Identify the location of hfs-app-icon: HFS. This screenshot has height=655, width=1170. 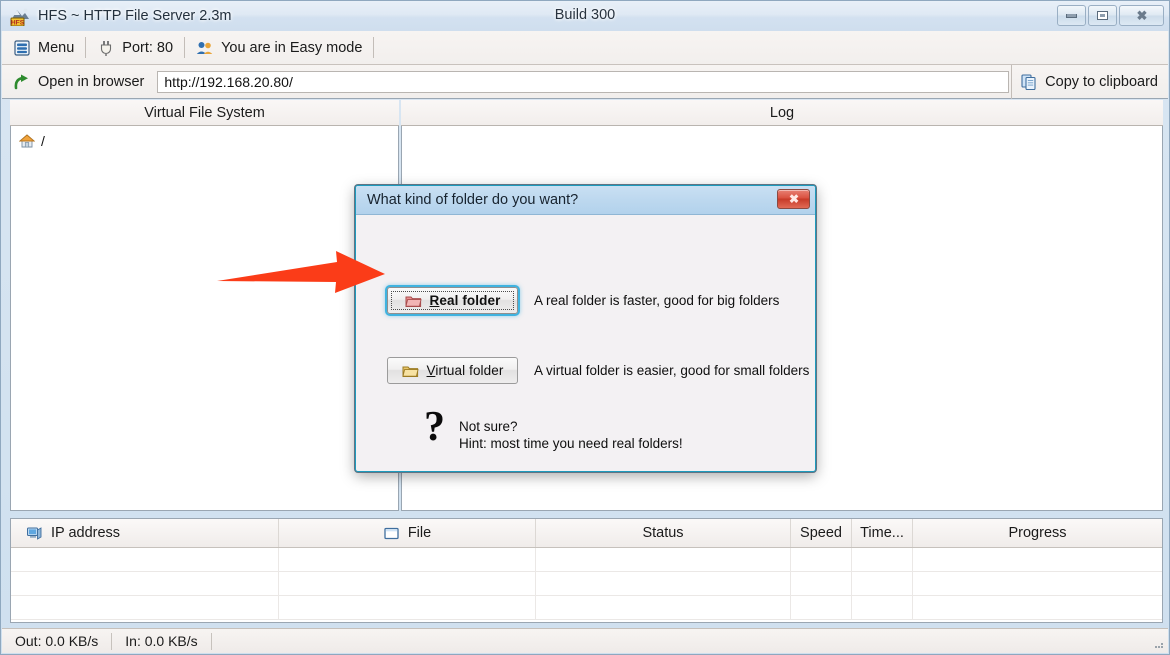
(20, 16).